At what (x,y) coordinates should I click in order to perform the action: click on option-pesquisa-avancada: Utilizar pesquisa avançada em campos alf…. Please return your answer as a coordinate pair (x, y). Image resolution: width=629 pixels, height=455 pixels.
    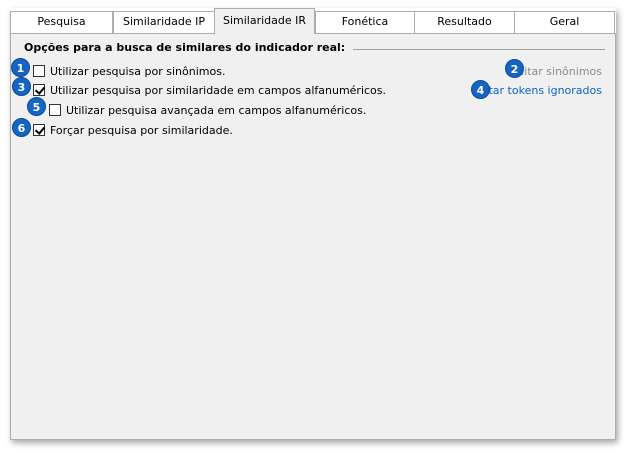
    Looking at the image, I should click on (207, 110).